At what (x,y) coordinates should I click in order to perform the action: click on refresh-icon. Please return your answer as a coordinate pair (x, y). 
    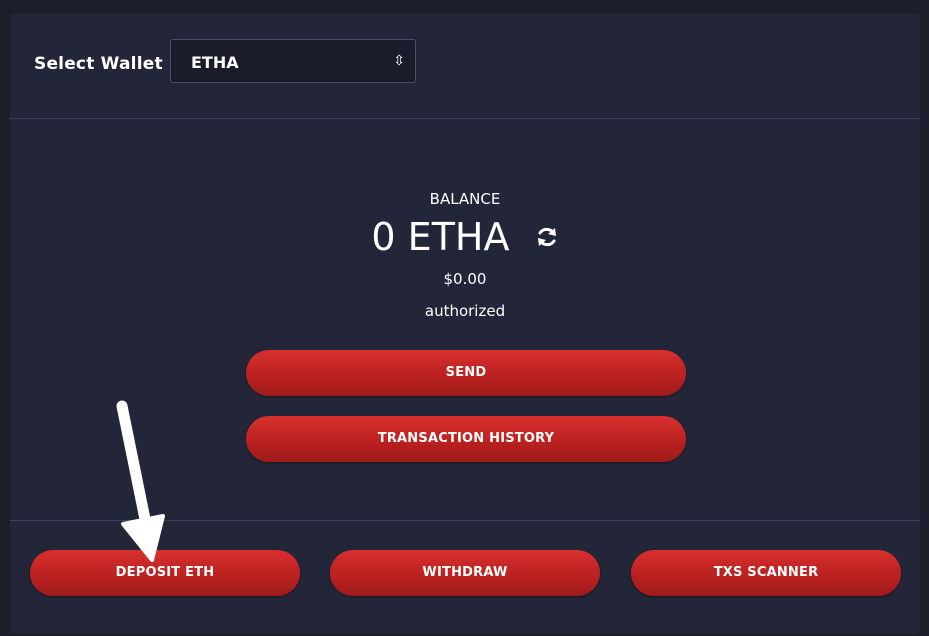
    Looking at the image, I should click on (547, 237).